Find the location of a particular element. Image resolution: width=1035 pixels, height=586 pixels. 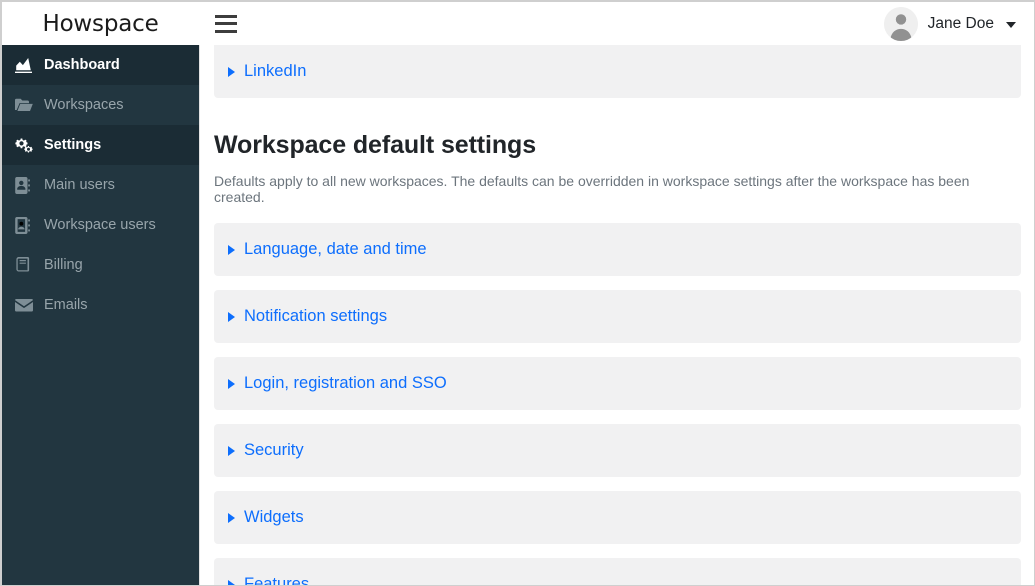

envelope-icon is located at coordinates (28, 305).